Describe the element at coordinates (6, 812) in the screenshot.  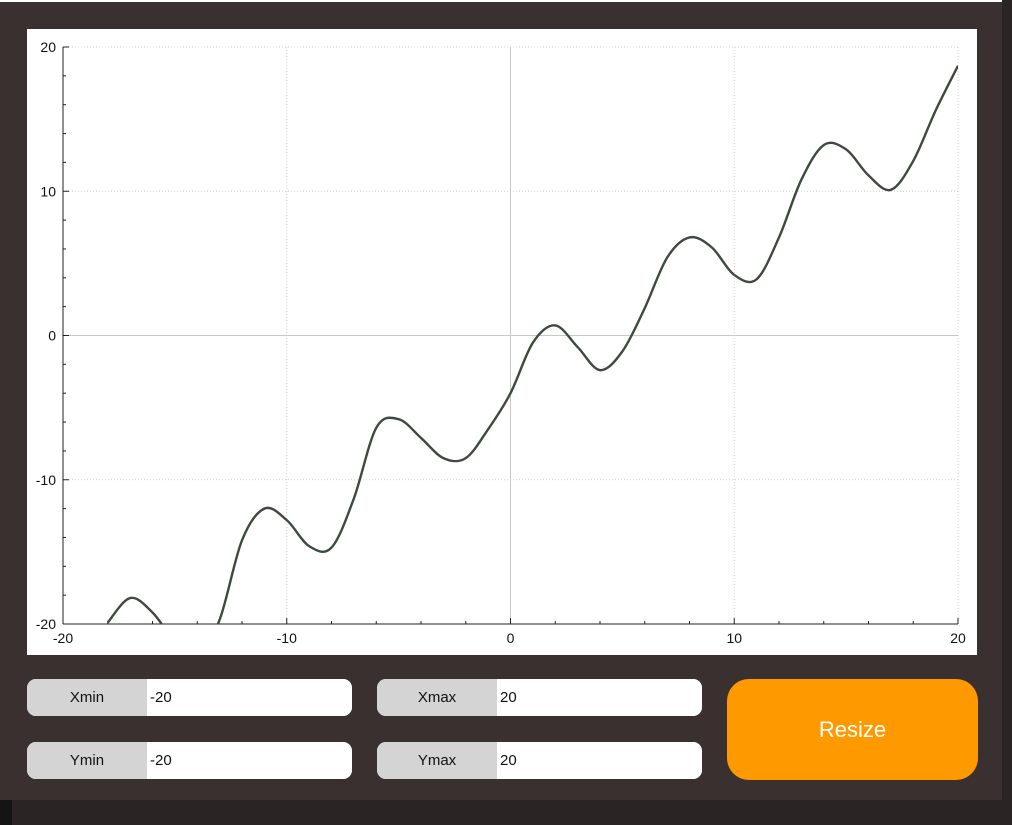
I see `background-edge` at that location.